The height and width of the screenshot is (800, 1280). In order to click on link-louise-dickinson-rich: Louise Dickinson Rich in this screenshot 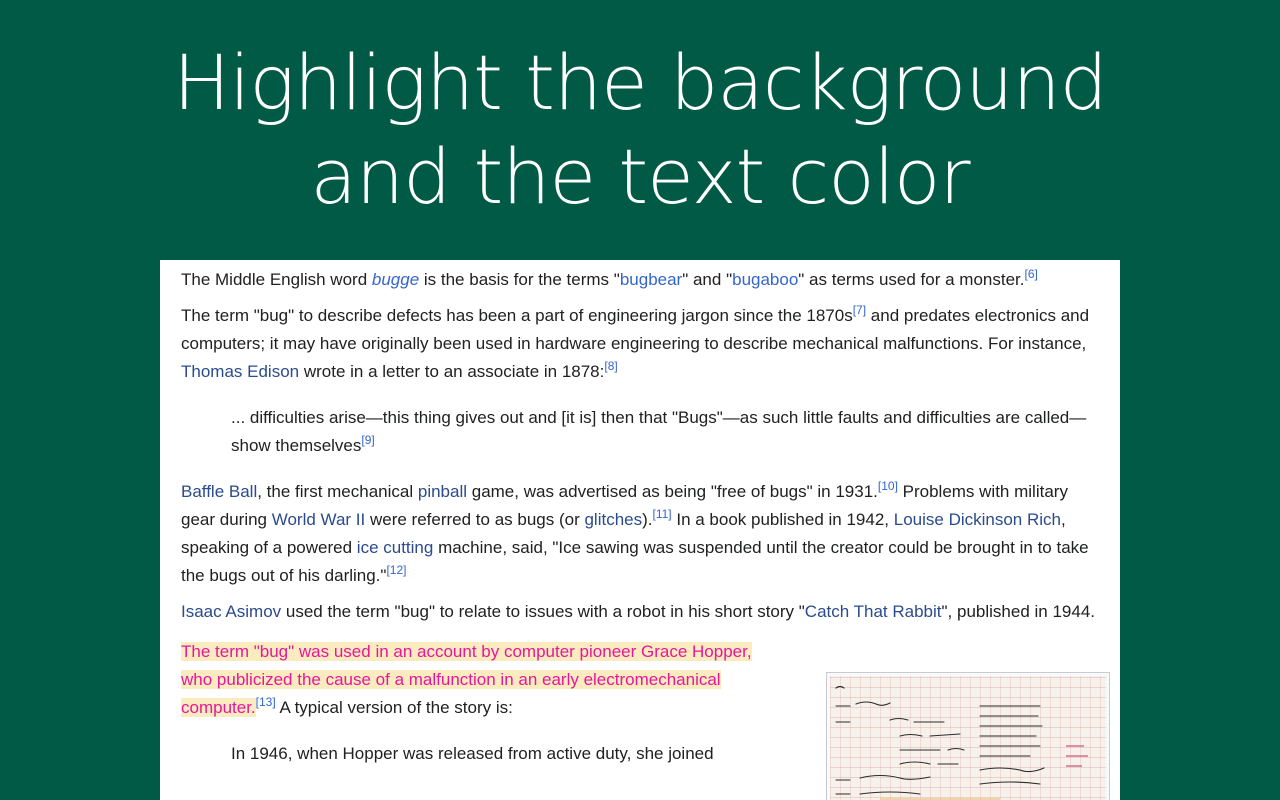, I will do `click(977, 519)`.